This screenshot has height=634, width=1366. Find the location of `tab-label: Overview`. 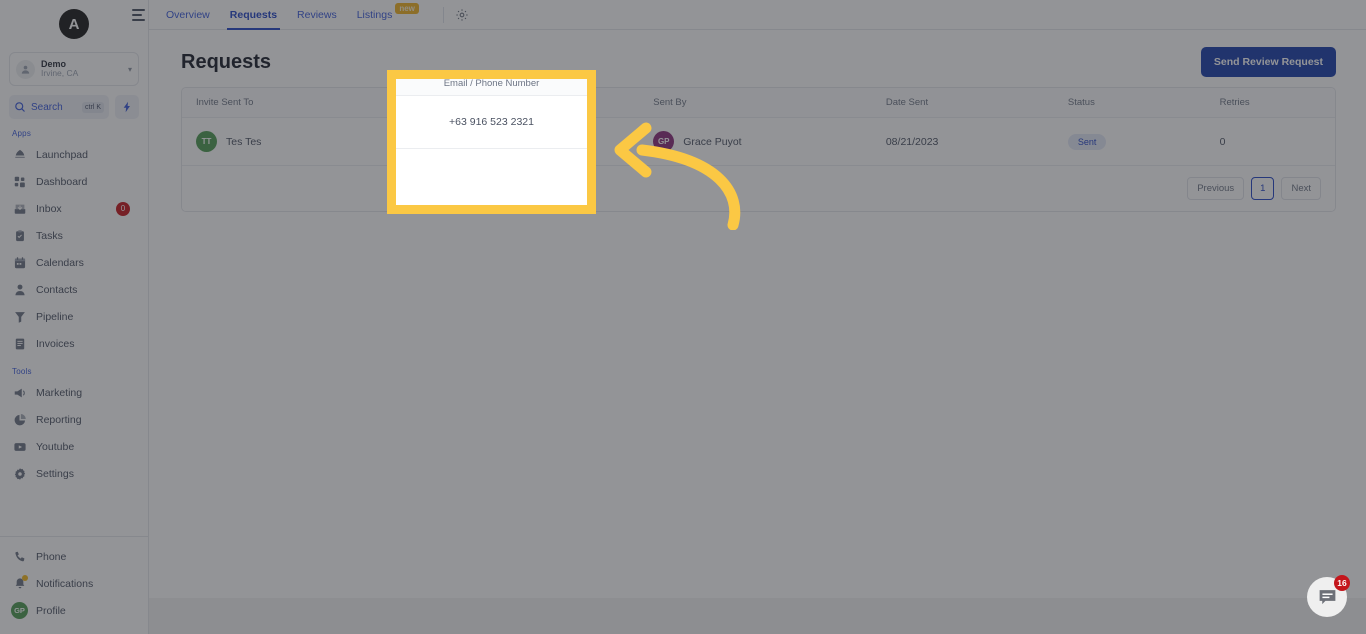

tab-label: Overview is located at coordinates (188, 14).